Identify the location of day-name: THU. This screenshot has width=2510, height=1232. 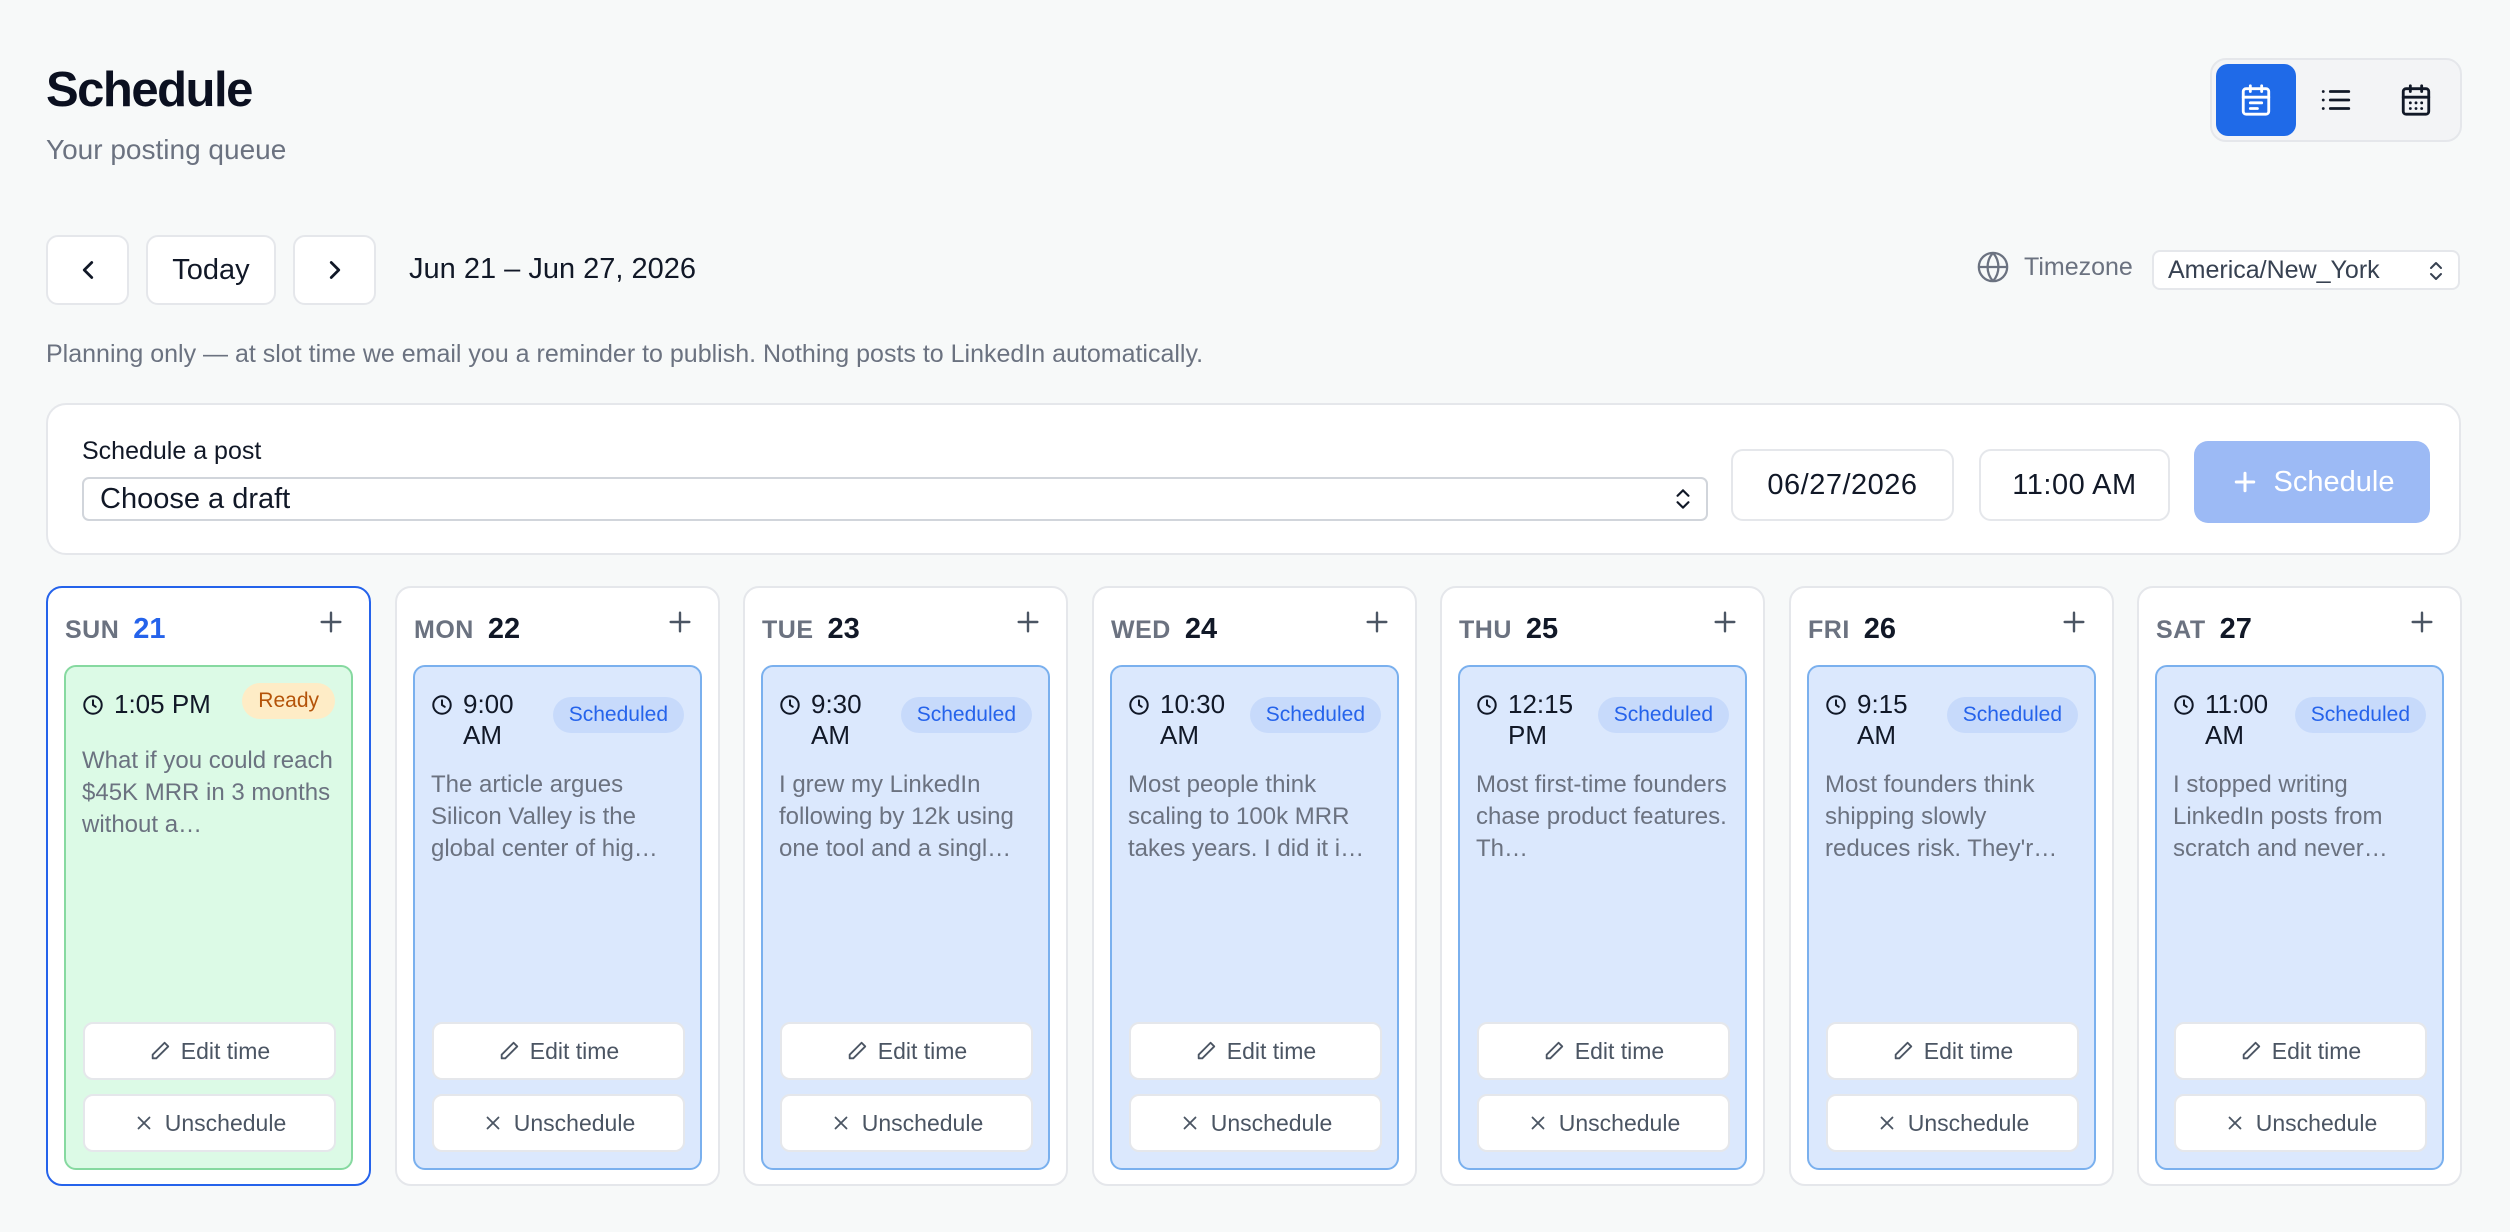
(1485, 630).